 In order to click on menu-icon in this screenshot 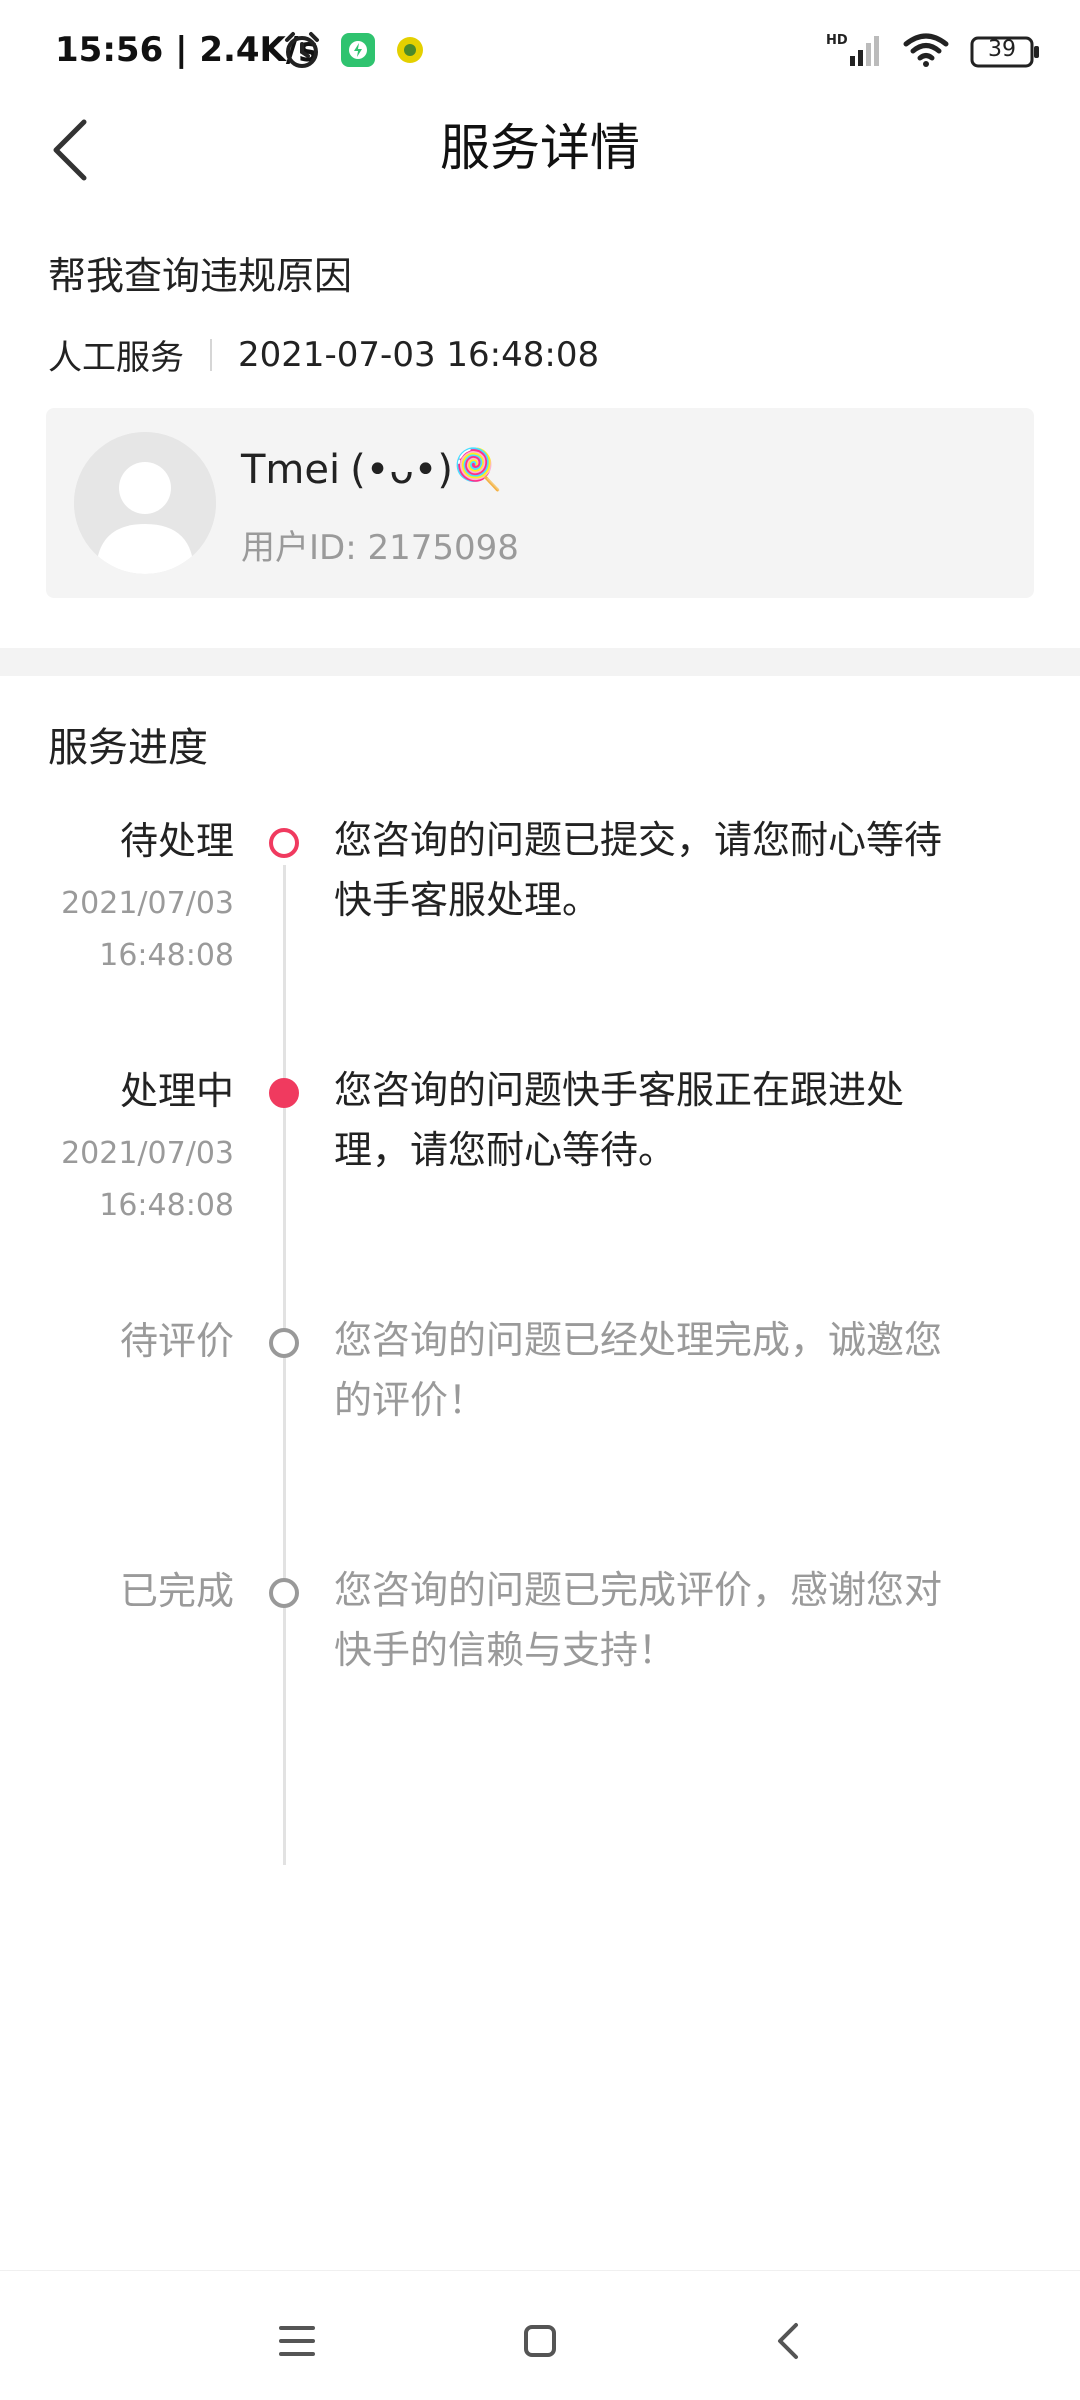, I will do `click(297, 2341)`.